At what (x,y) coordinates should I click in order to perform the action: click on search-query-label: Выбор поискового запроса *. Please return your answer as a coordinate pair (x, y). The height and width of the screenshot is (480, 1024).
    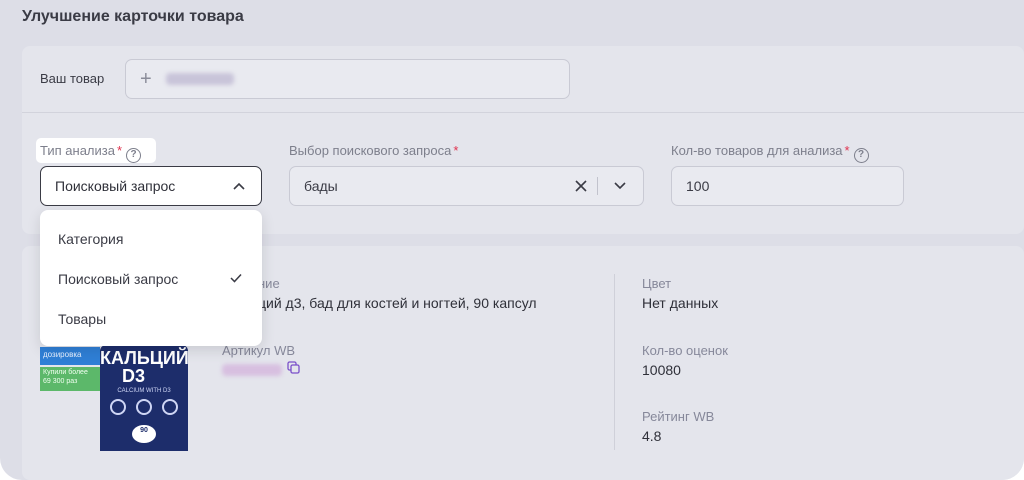
    Looking at the image, I should click on (374, 150).